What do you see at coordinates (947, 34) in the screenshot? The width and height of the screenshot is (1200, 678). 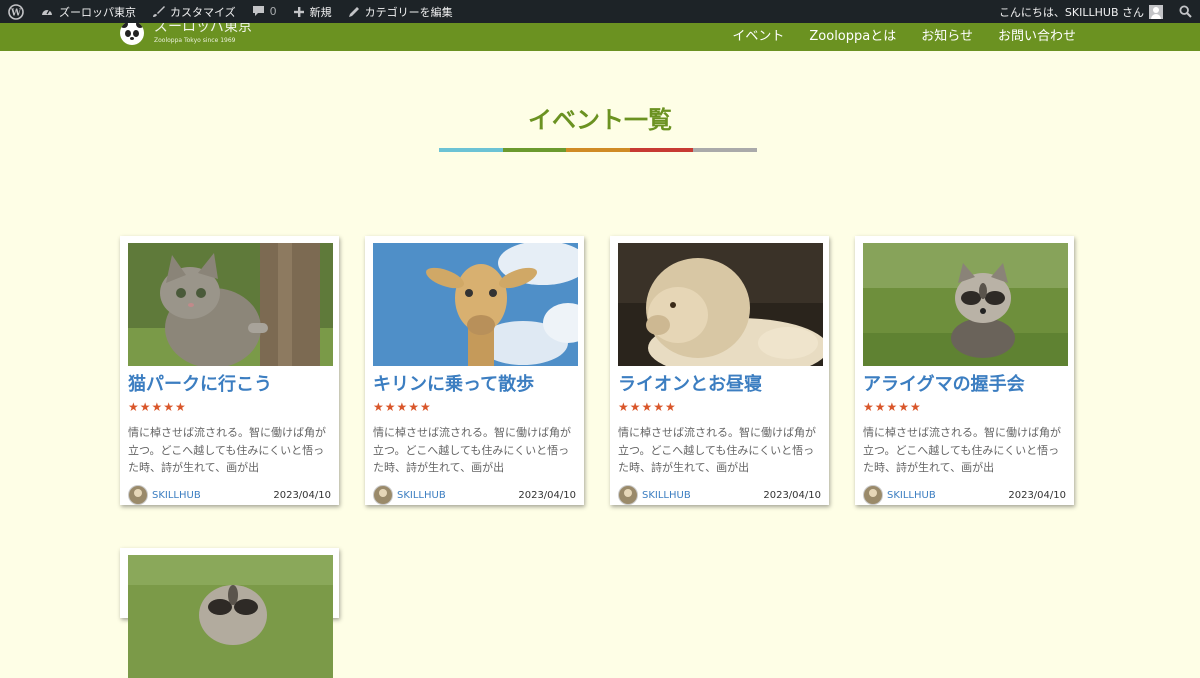 I see `nav-item-news: お知らせ` at bounding box center [947, 34].